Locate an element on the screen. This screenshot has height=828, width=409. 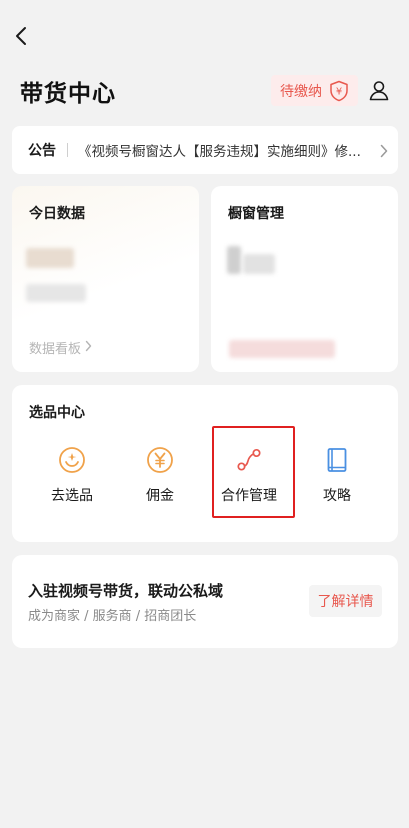
yen-coin-icon is located at coordinates (160, 460).